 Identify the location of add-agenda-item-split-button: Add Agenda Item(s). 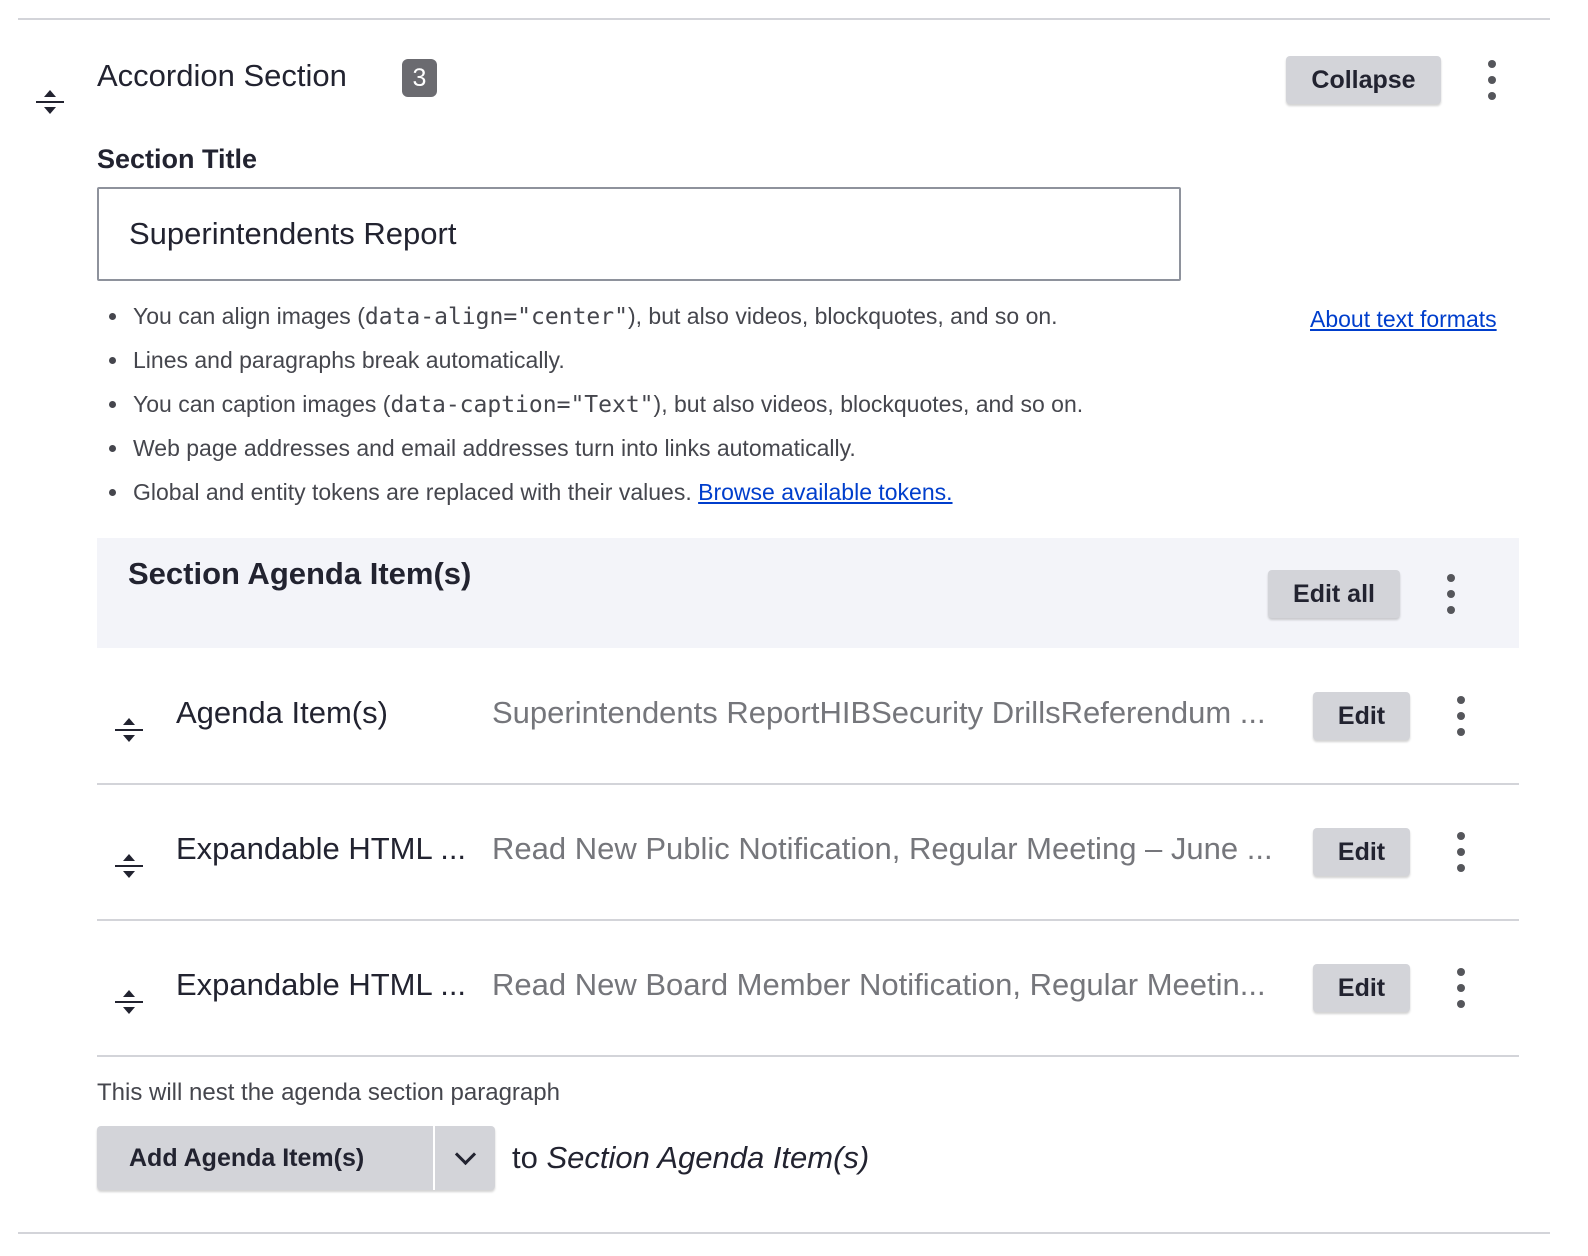
(296, 1158).